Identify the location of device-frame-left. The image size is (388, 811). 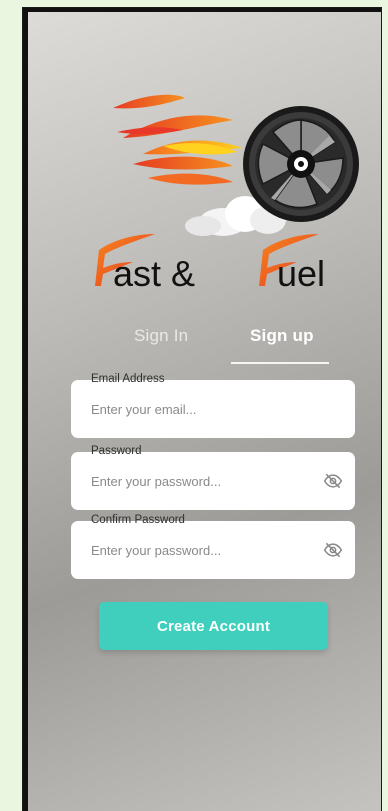
(25, 409).